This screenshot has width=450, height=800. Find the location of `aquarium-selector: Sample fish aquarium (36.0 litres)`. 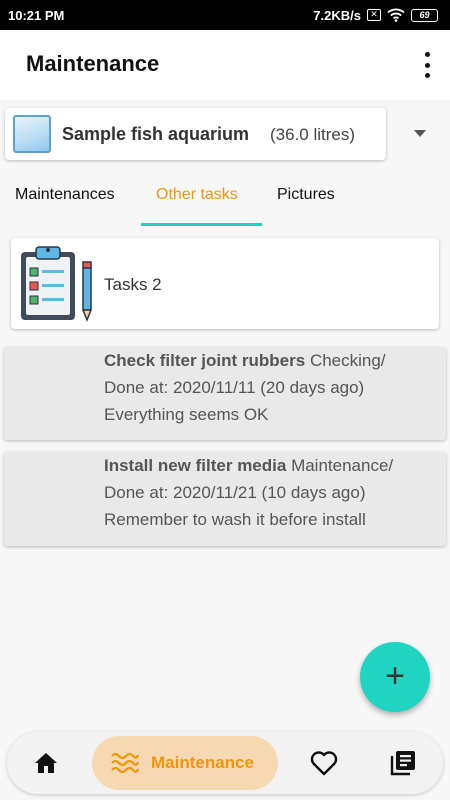

aquarium-selector: Sample fish aquarium (36.0 litres) is located at coordinates (195, 134).